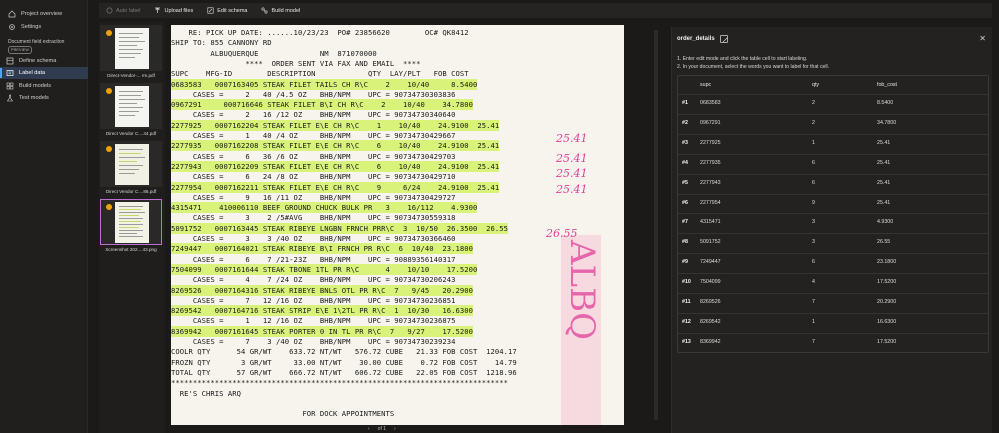  I want to click on row-number: #12, so click(686, 321).